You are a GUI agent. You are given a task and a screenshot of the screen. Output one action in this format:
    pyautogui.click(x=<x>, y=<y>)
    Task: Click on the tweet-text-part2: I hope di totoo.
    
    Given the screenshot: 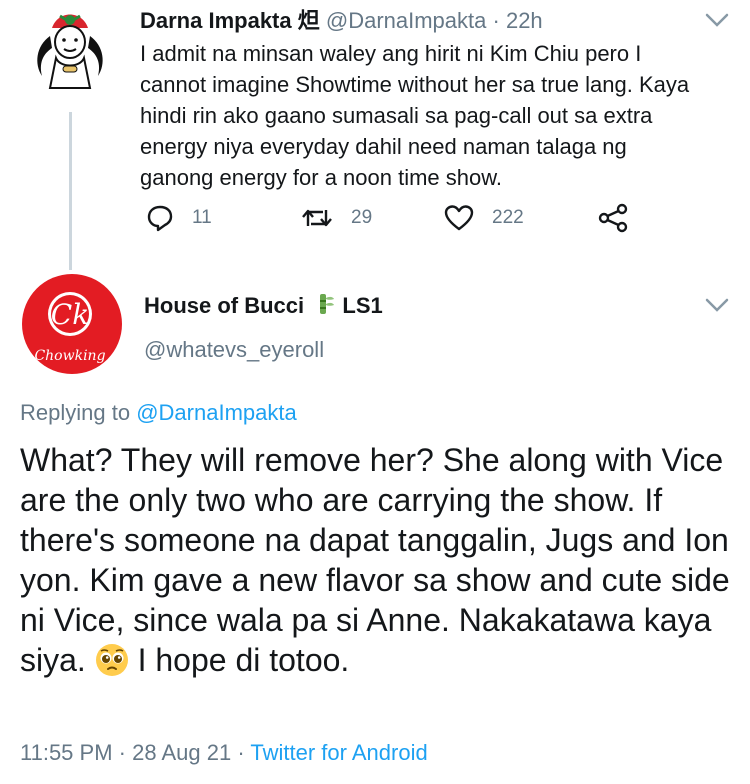 What is the action you would take?
    pyautogui.click(x=239, y=660)
    